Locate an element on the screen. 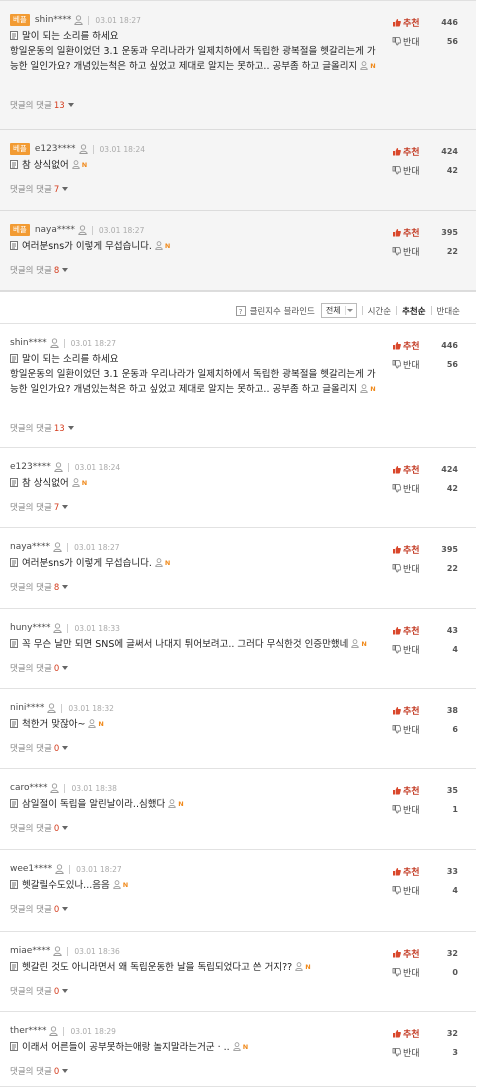 The image size is (480, 1087). recommend-button: 추천 38 is located at coordinates (427, 710).